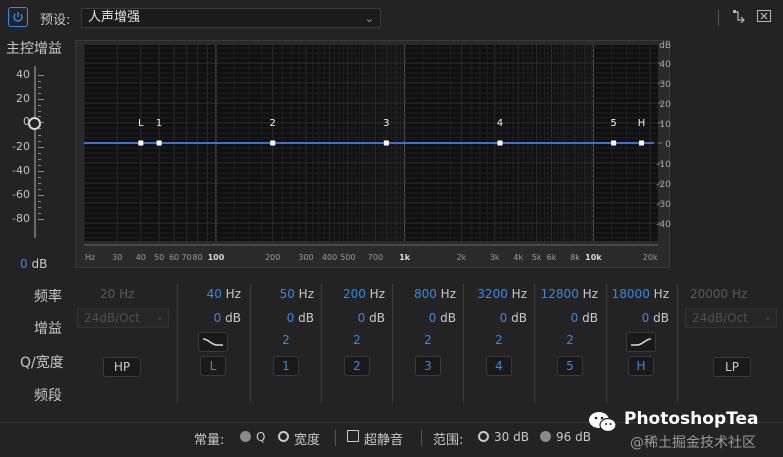  Describe the element at coordinates (287, 294) in the screenshot. I see `band-frequency-value: 50` at that location.